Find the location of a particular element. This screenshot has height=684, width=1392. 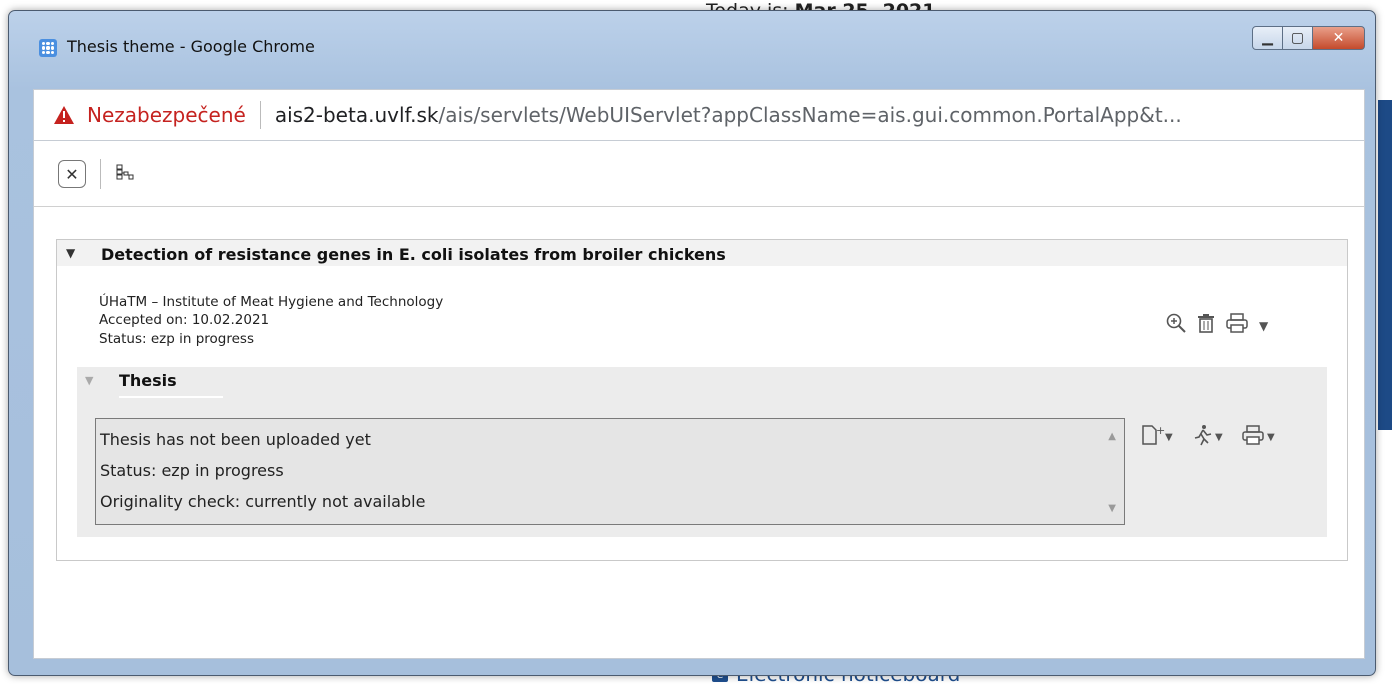

background-edge is located at coordinates (1385, 265).